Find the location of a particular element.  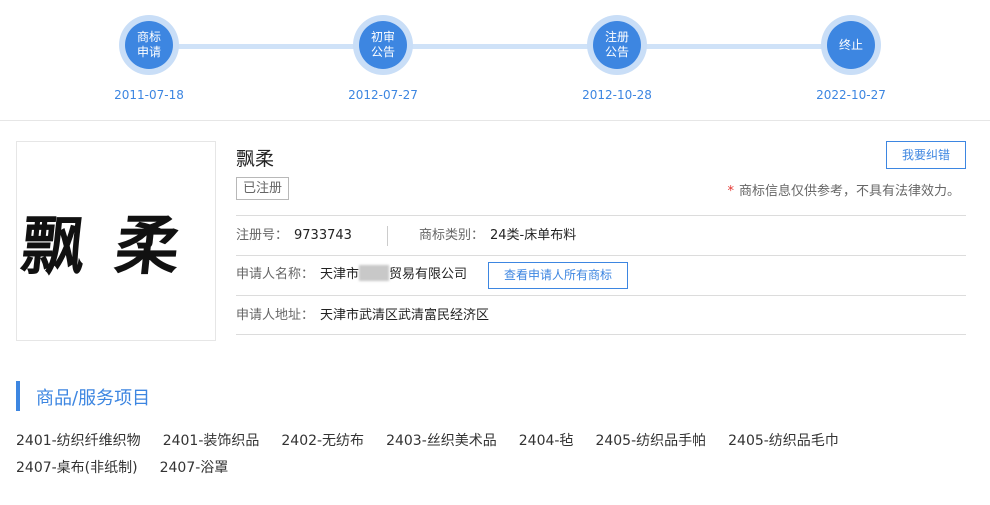

timeline-date: 2012-07-27 is located at coordinates (383, 95).